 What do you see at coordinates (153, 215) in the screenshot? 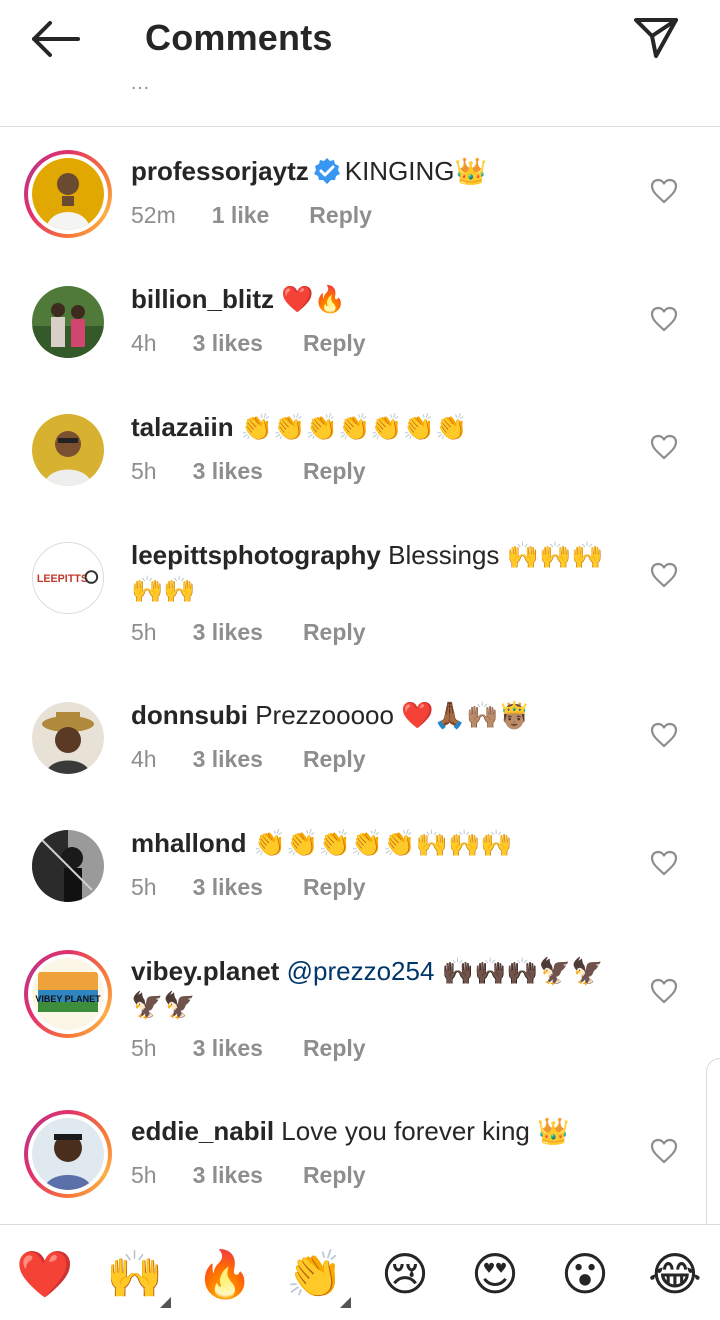
I see `comment-time: 52m` at bounding box center [153, 215].